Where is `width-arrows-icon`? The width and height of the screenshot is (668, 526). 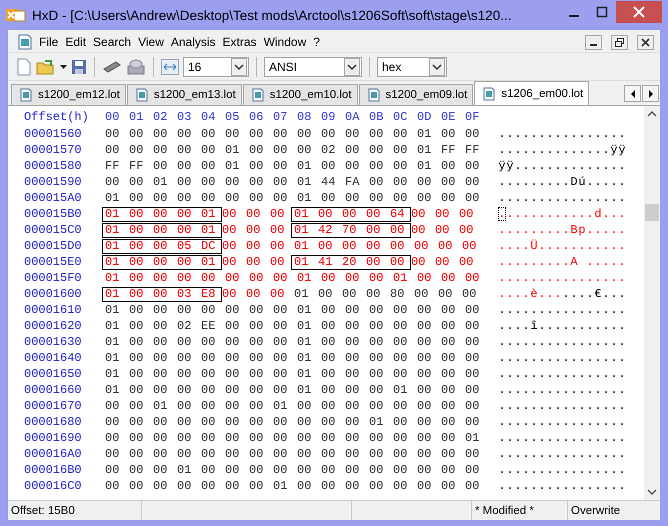
width-arrows-icon is located at coordinates (170, 66).